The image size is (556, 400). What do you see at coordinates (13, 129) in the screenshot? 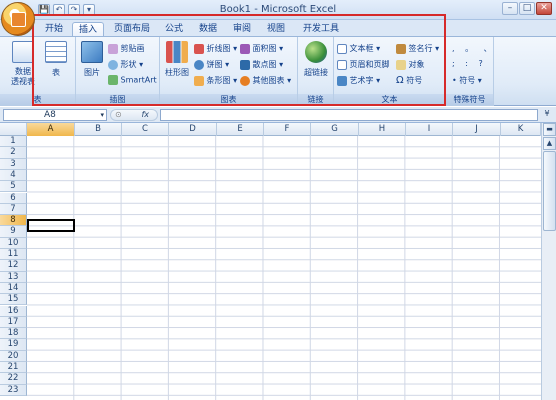
I see `select-all-corner` at bounding box center [13, 129].